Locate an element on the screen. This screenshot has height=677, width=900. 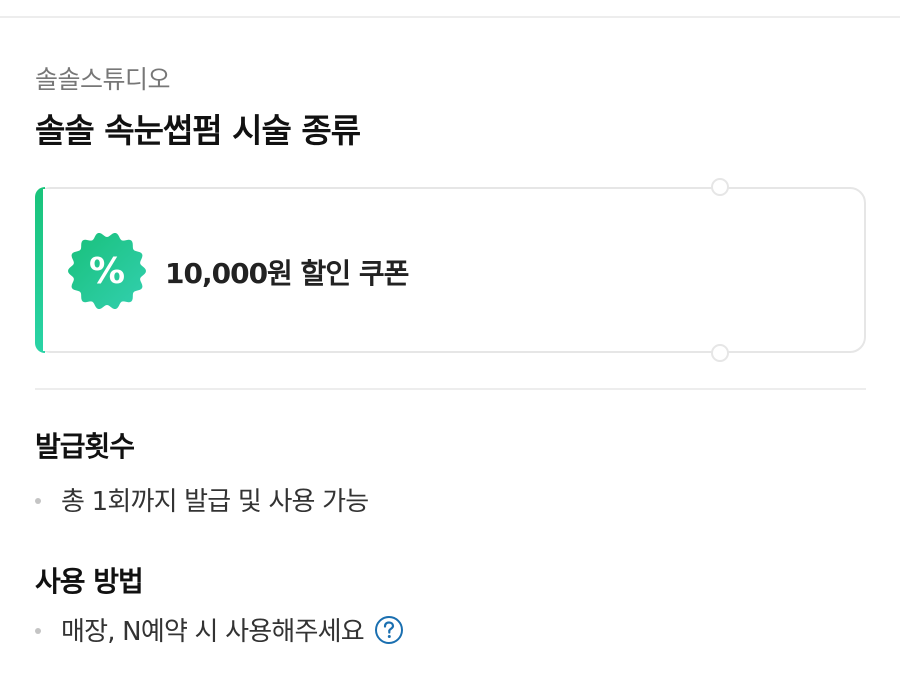
issuance-heading: 발급횟수 is located at coordinates (85, 446).